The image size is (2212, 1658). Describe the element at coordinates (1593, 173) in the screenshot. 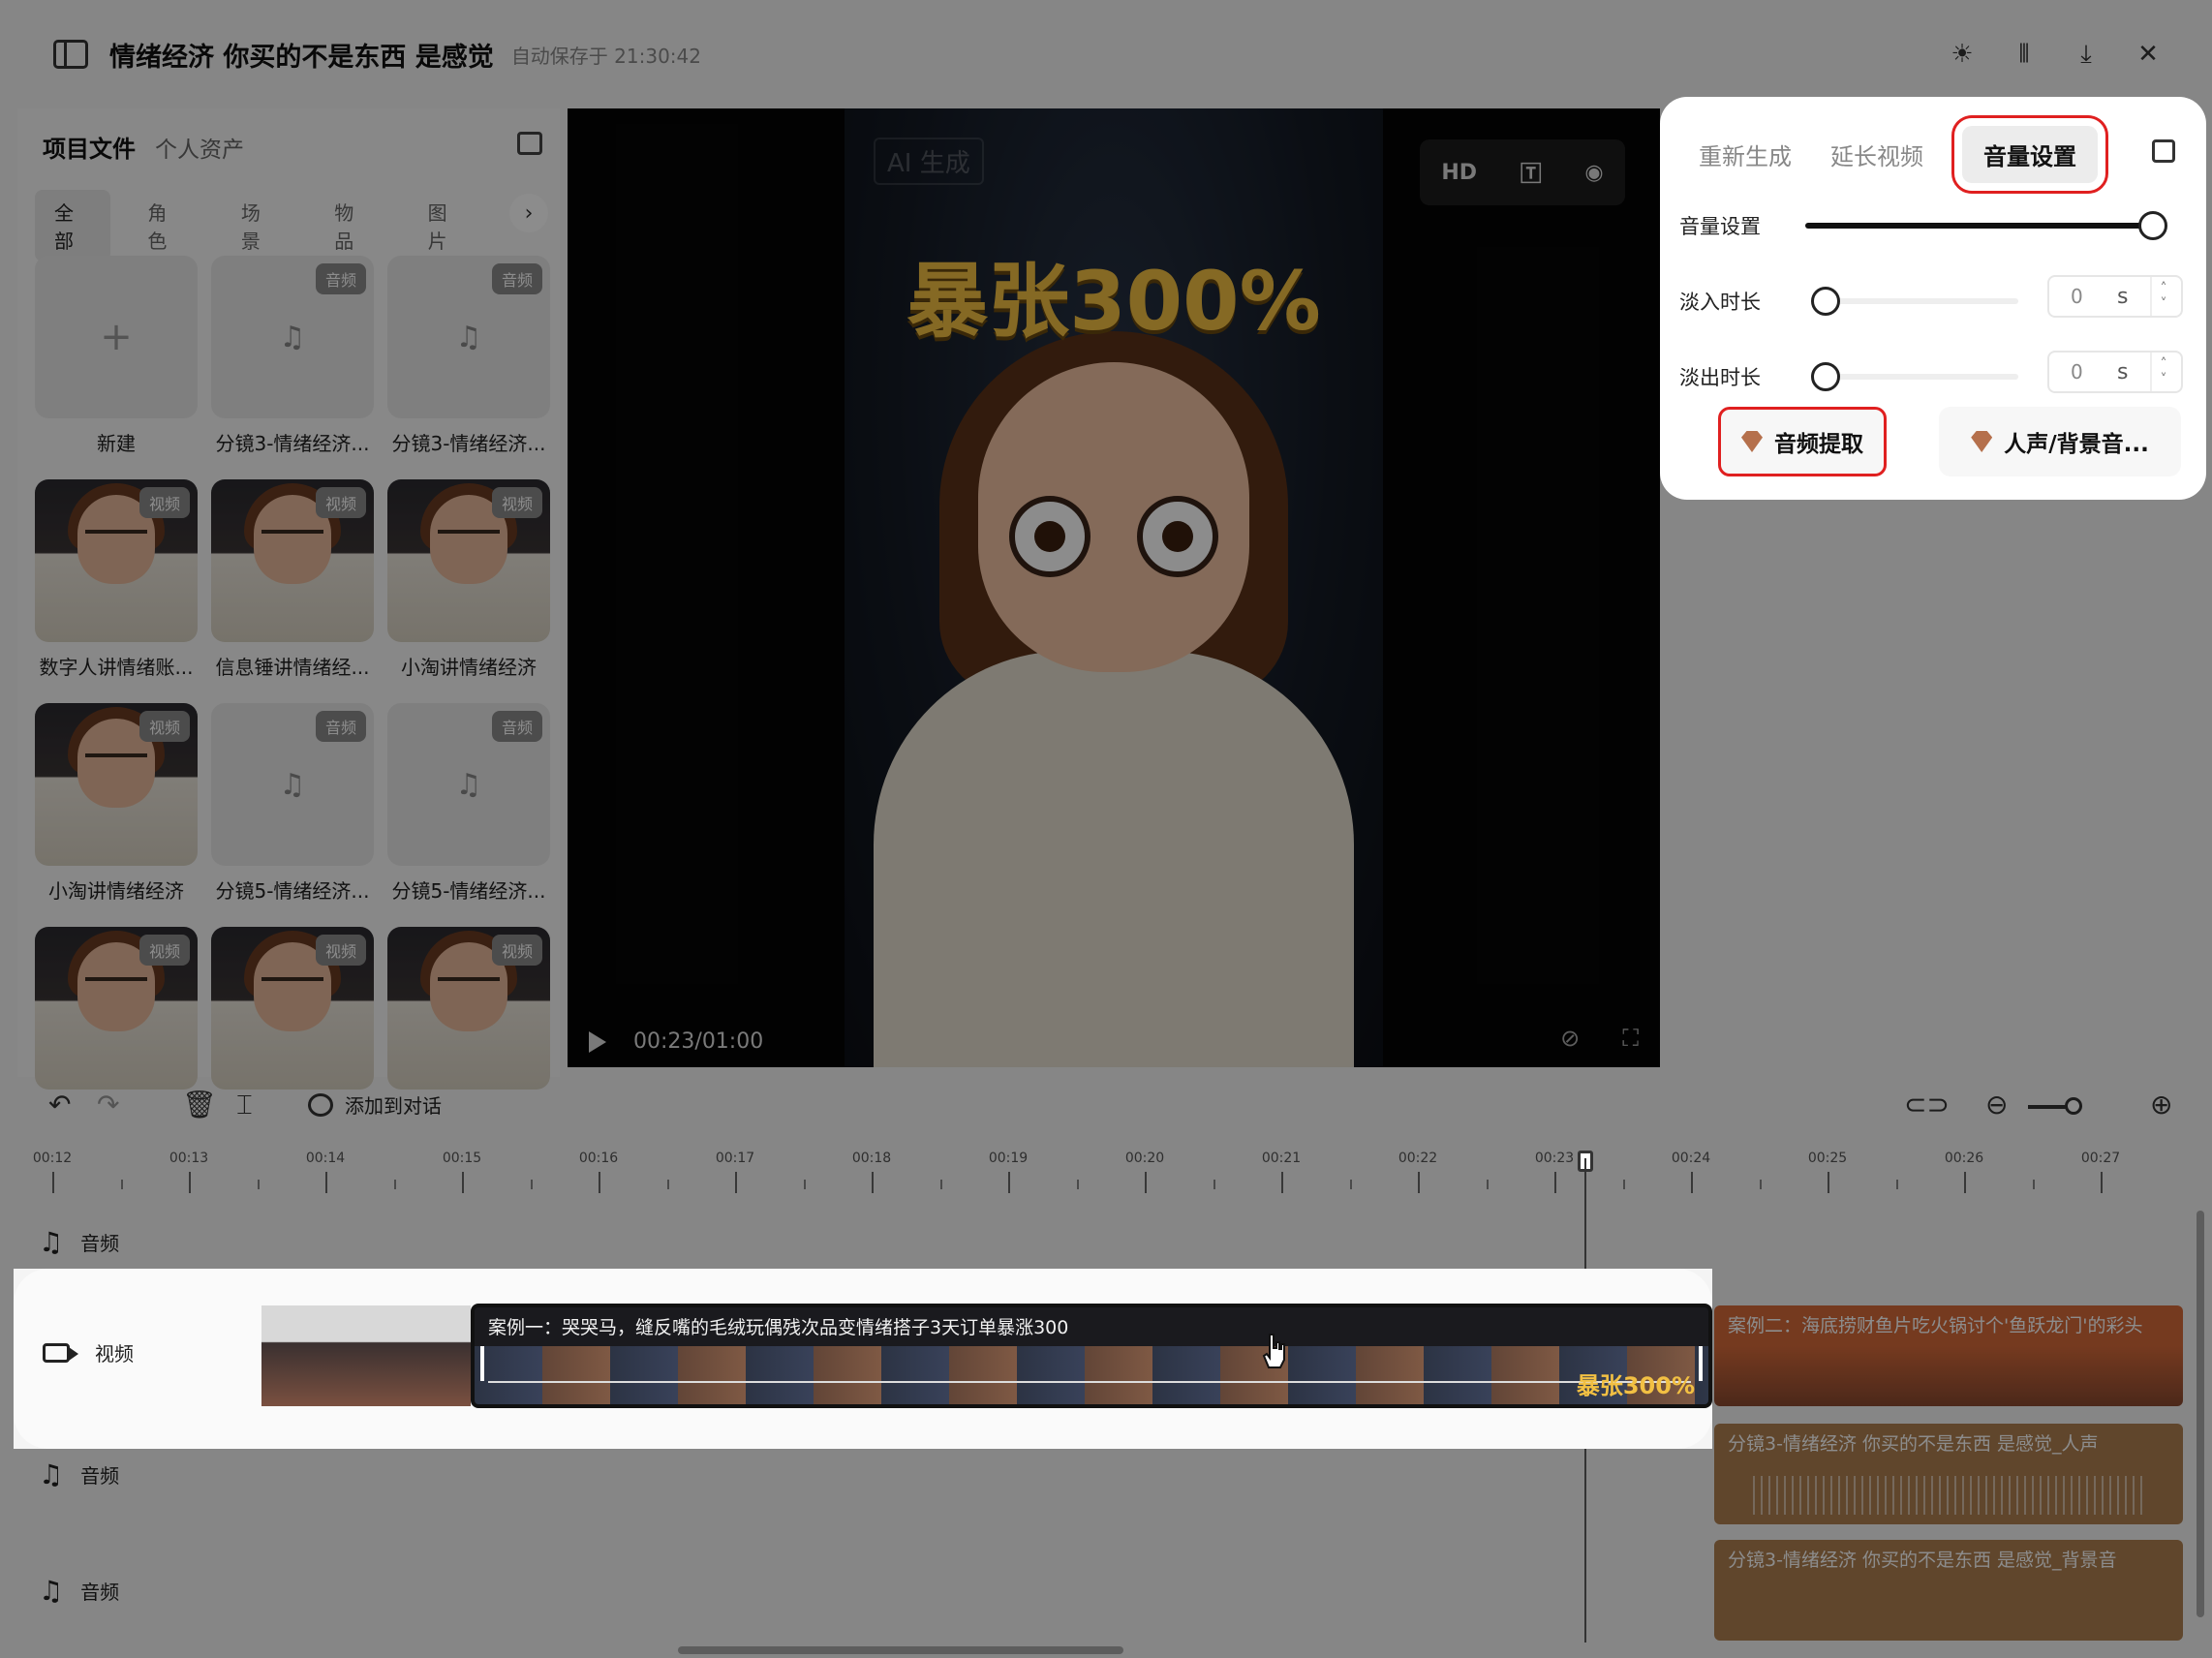

I see `camera-icon: ◉` at that location.